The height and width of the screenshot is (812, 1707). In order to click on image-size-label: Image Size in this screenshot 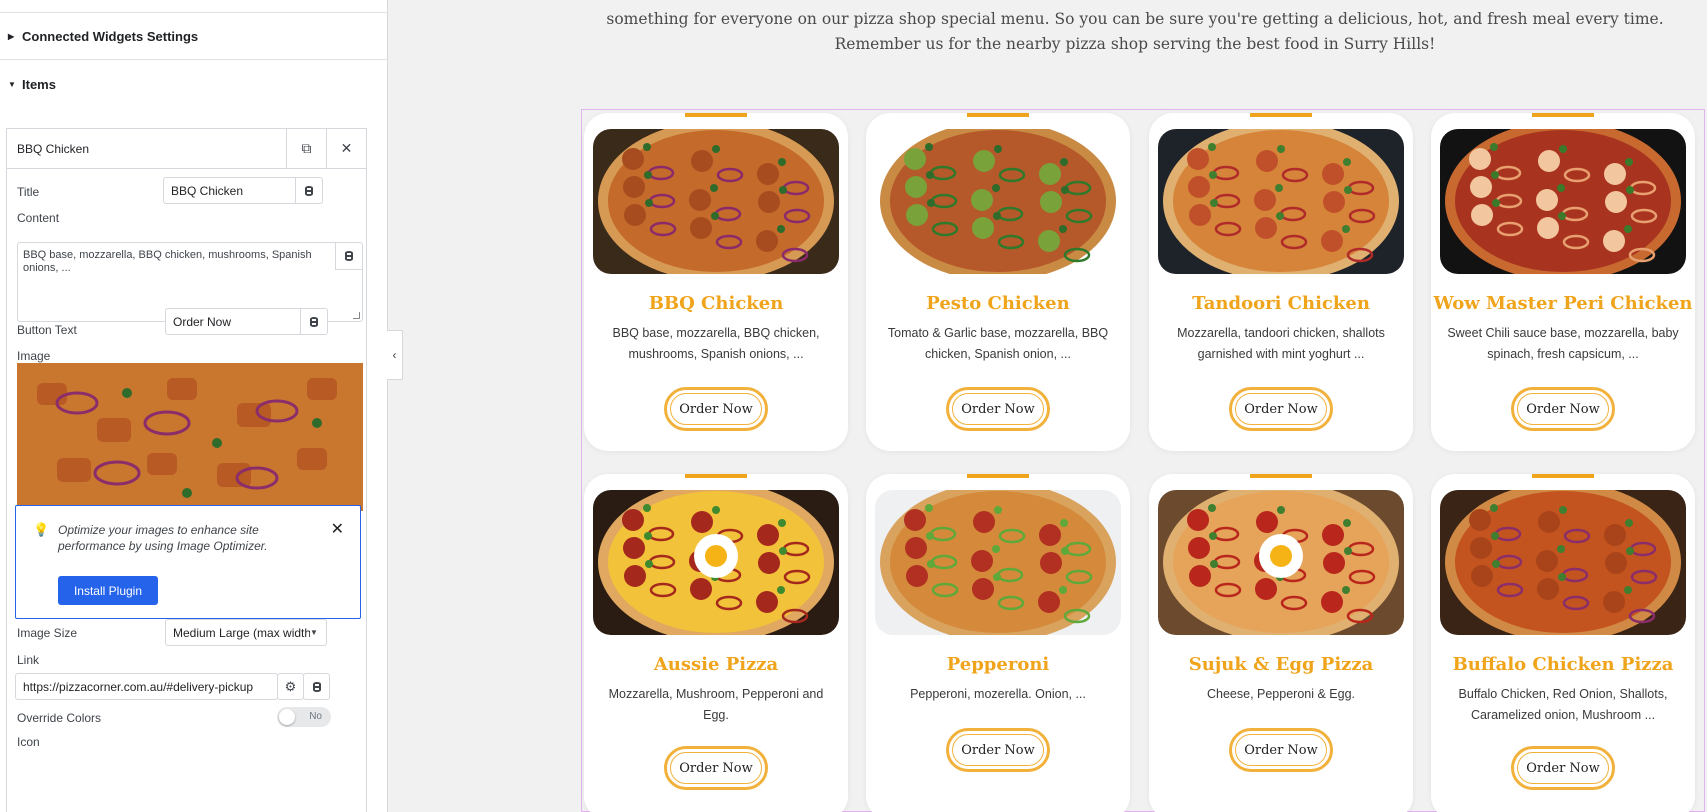, I will do `click(47, 633)`.